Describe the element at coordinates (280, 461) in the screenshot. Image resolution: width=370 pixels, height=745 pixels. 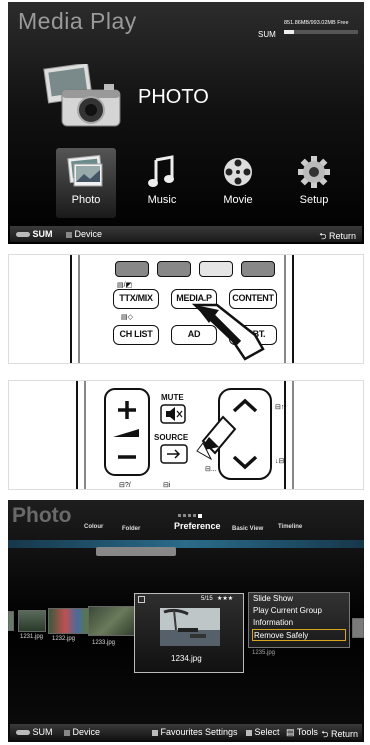
I see `page-down-icon: ↓⊟` at that location.